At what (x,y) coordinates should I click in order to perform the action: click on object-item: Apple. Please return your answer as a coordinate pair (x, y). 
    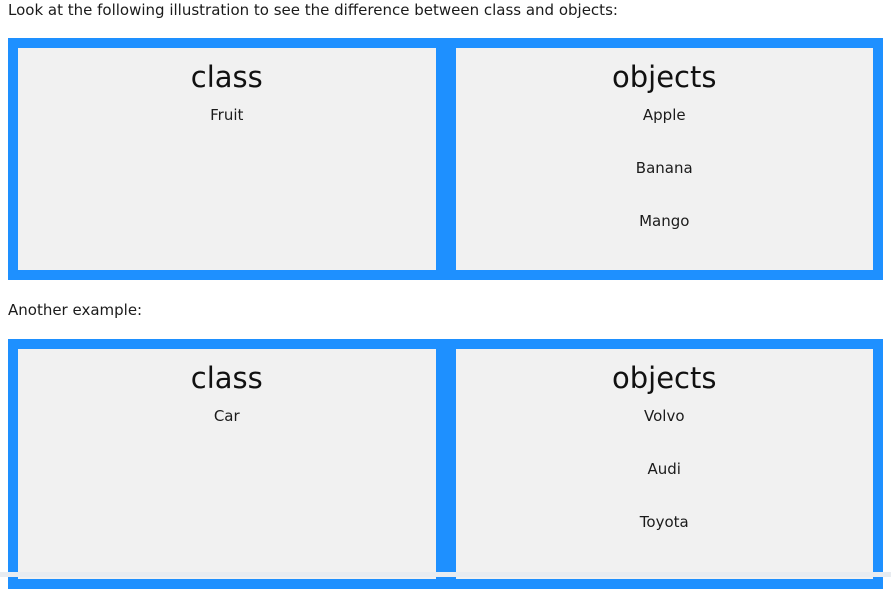
    Looking at the image, I should click on (664, 115).